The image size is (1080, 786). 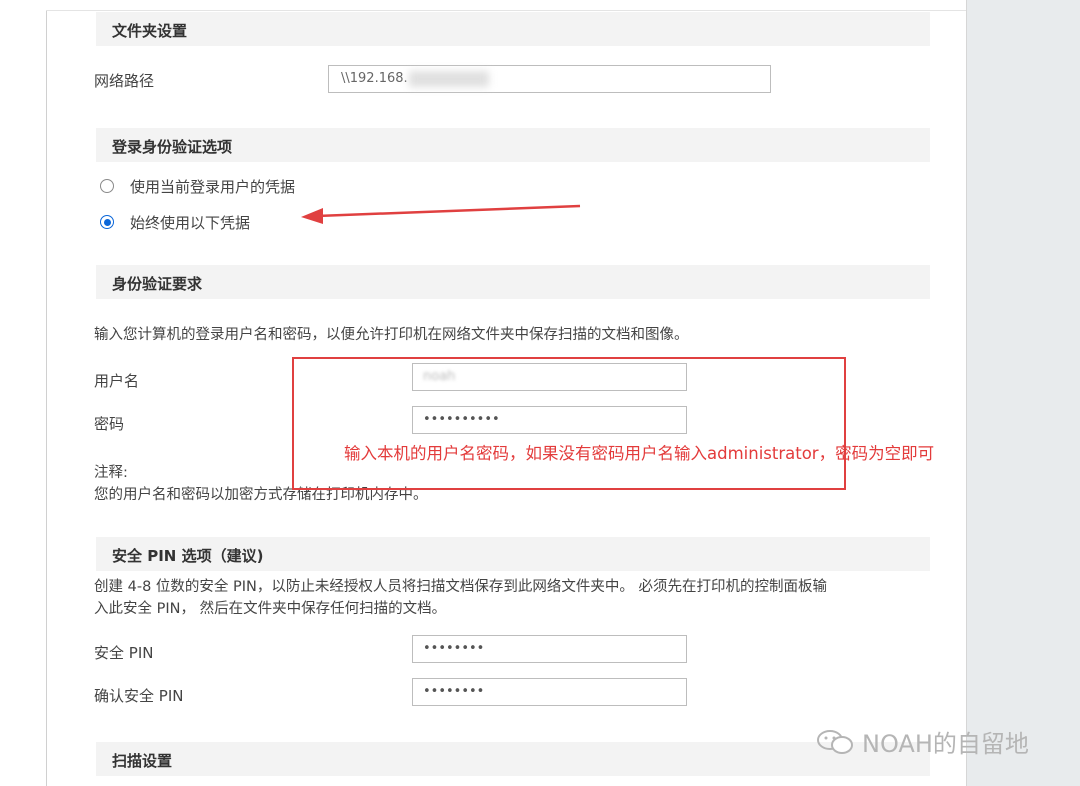 What do you see at coordinates (107, 186) in the screenshot?
I see `radio-current-user` at bounding box center [107, 186].